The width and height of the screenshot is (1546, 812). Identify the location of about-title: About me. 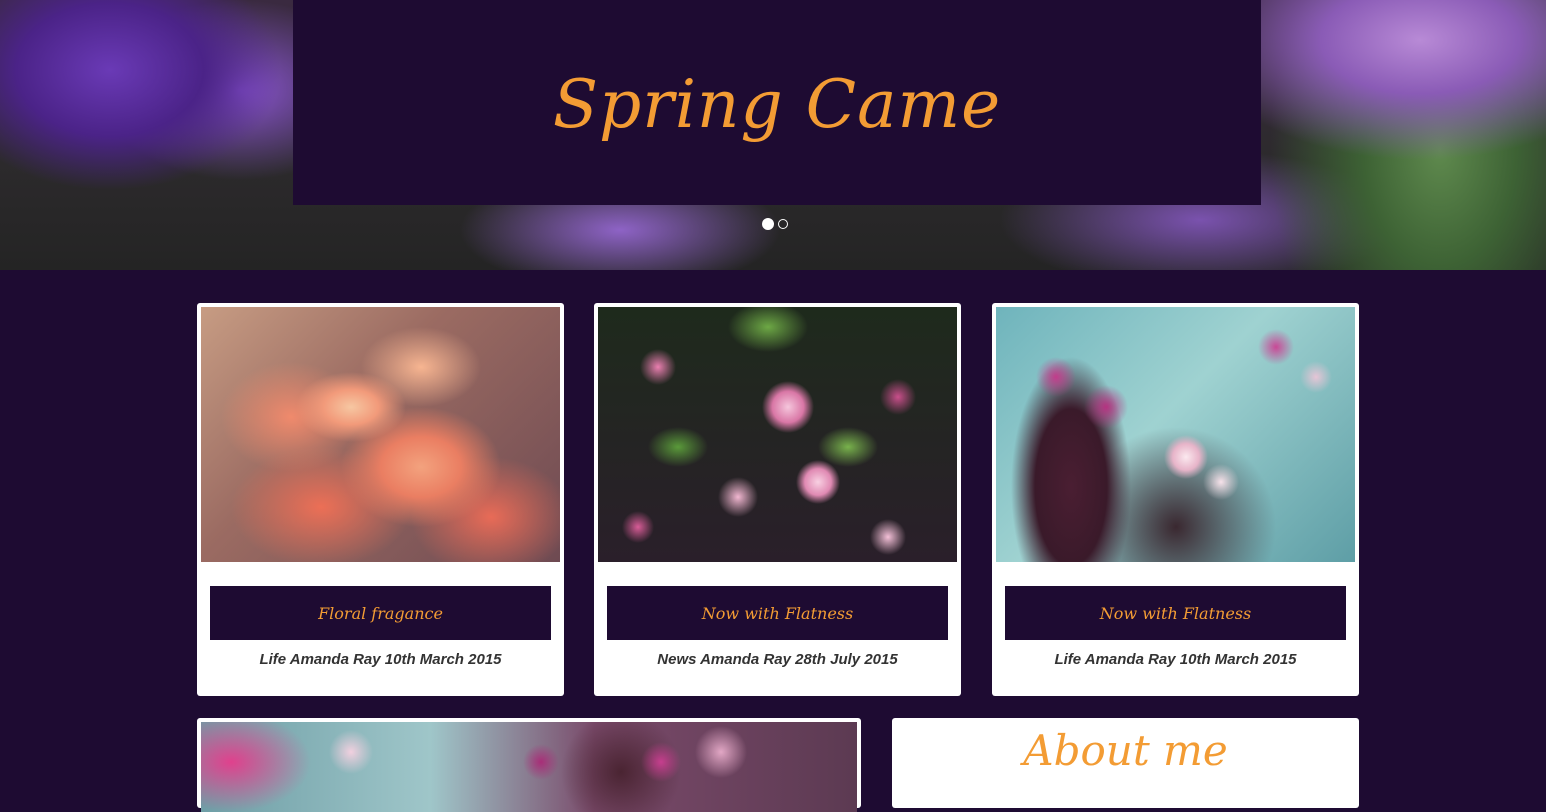
(1125, 750).